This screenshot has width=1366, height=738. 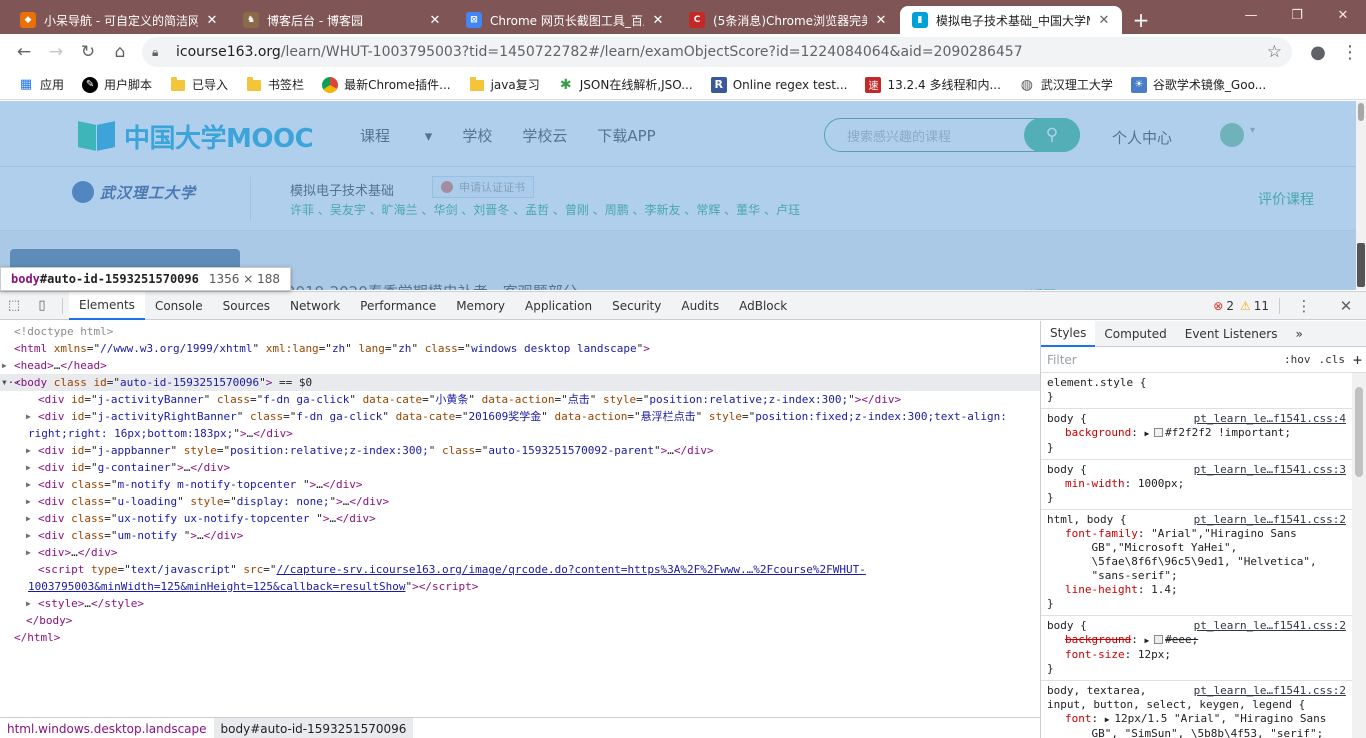 What do you see at coordinates (342, 20) in the screenshot?
I see `tab-1: ♞ 博客后台 - 博客园 ✕` at bounding box center [342, 20].